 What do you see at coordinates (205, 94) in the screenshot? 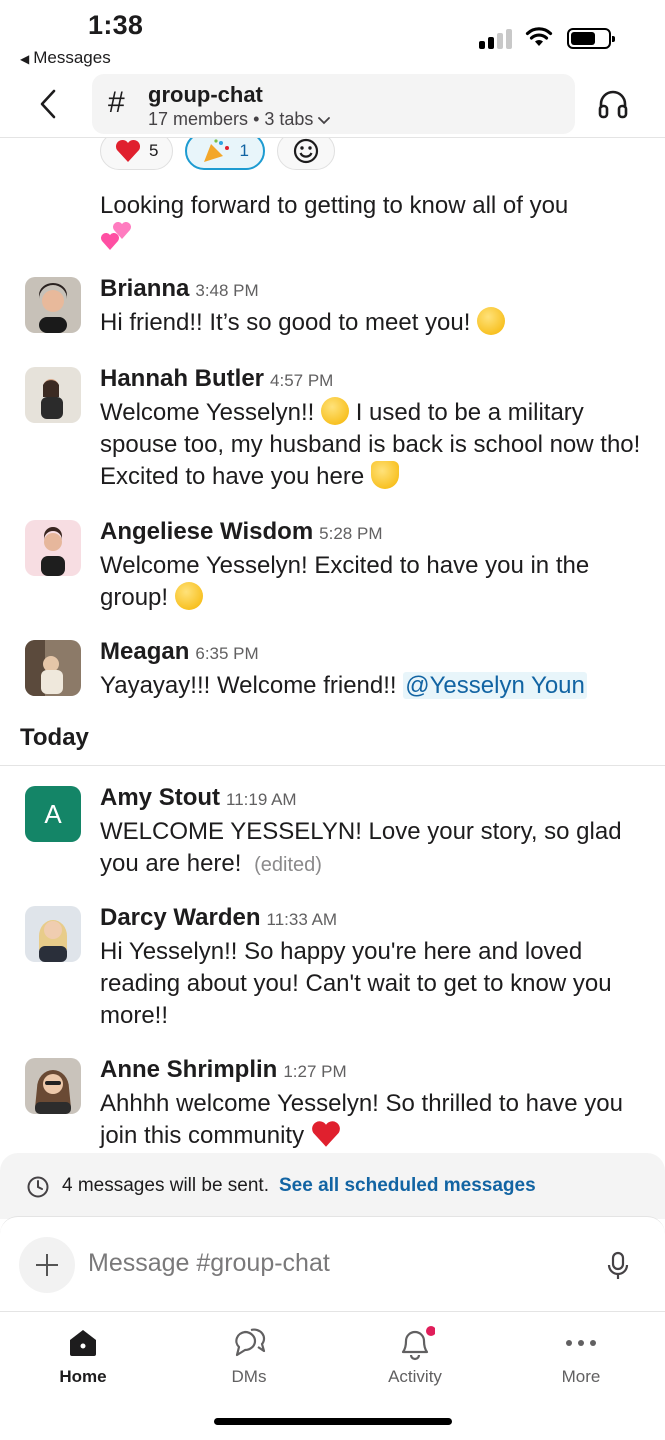
I see `channel-name: group-chat` at bounding box center [205, 94].